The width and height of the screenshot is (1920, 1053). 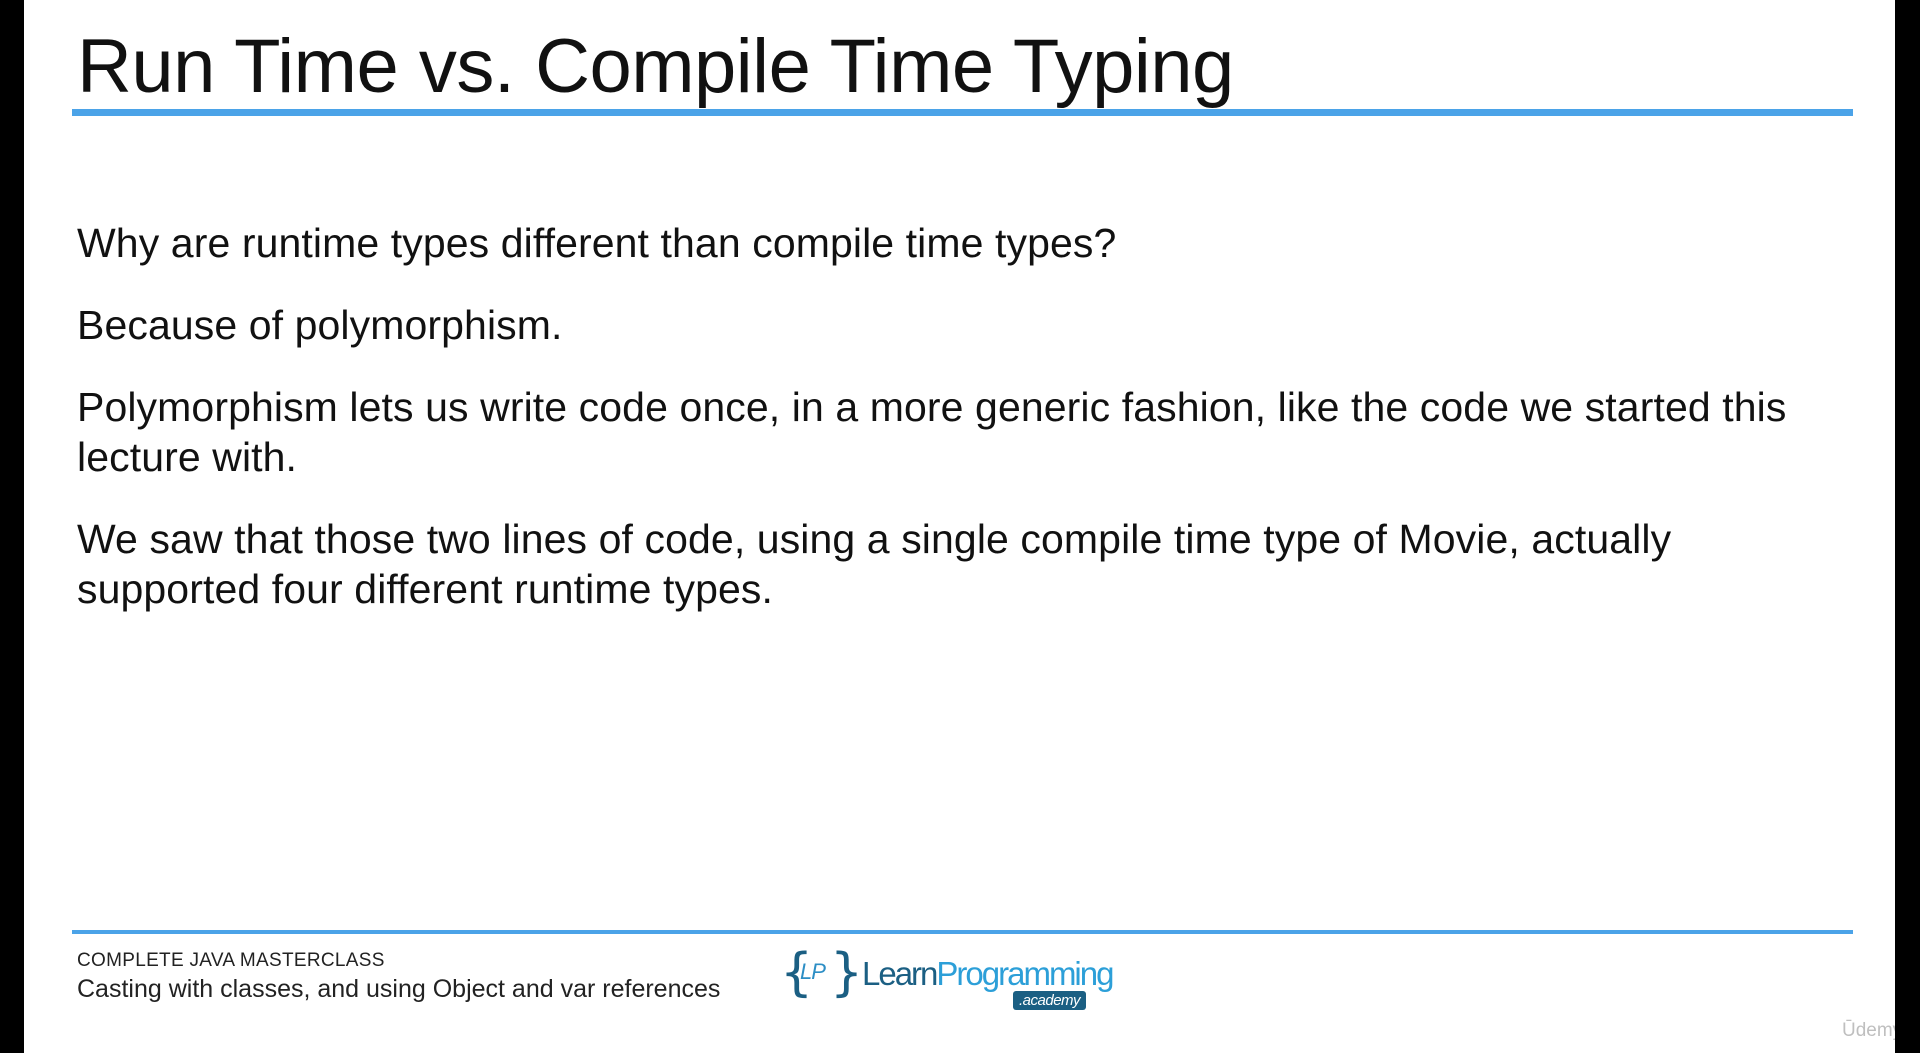 I want to click on logo-word-learn: Learn, so click(x=900, y=973).